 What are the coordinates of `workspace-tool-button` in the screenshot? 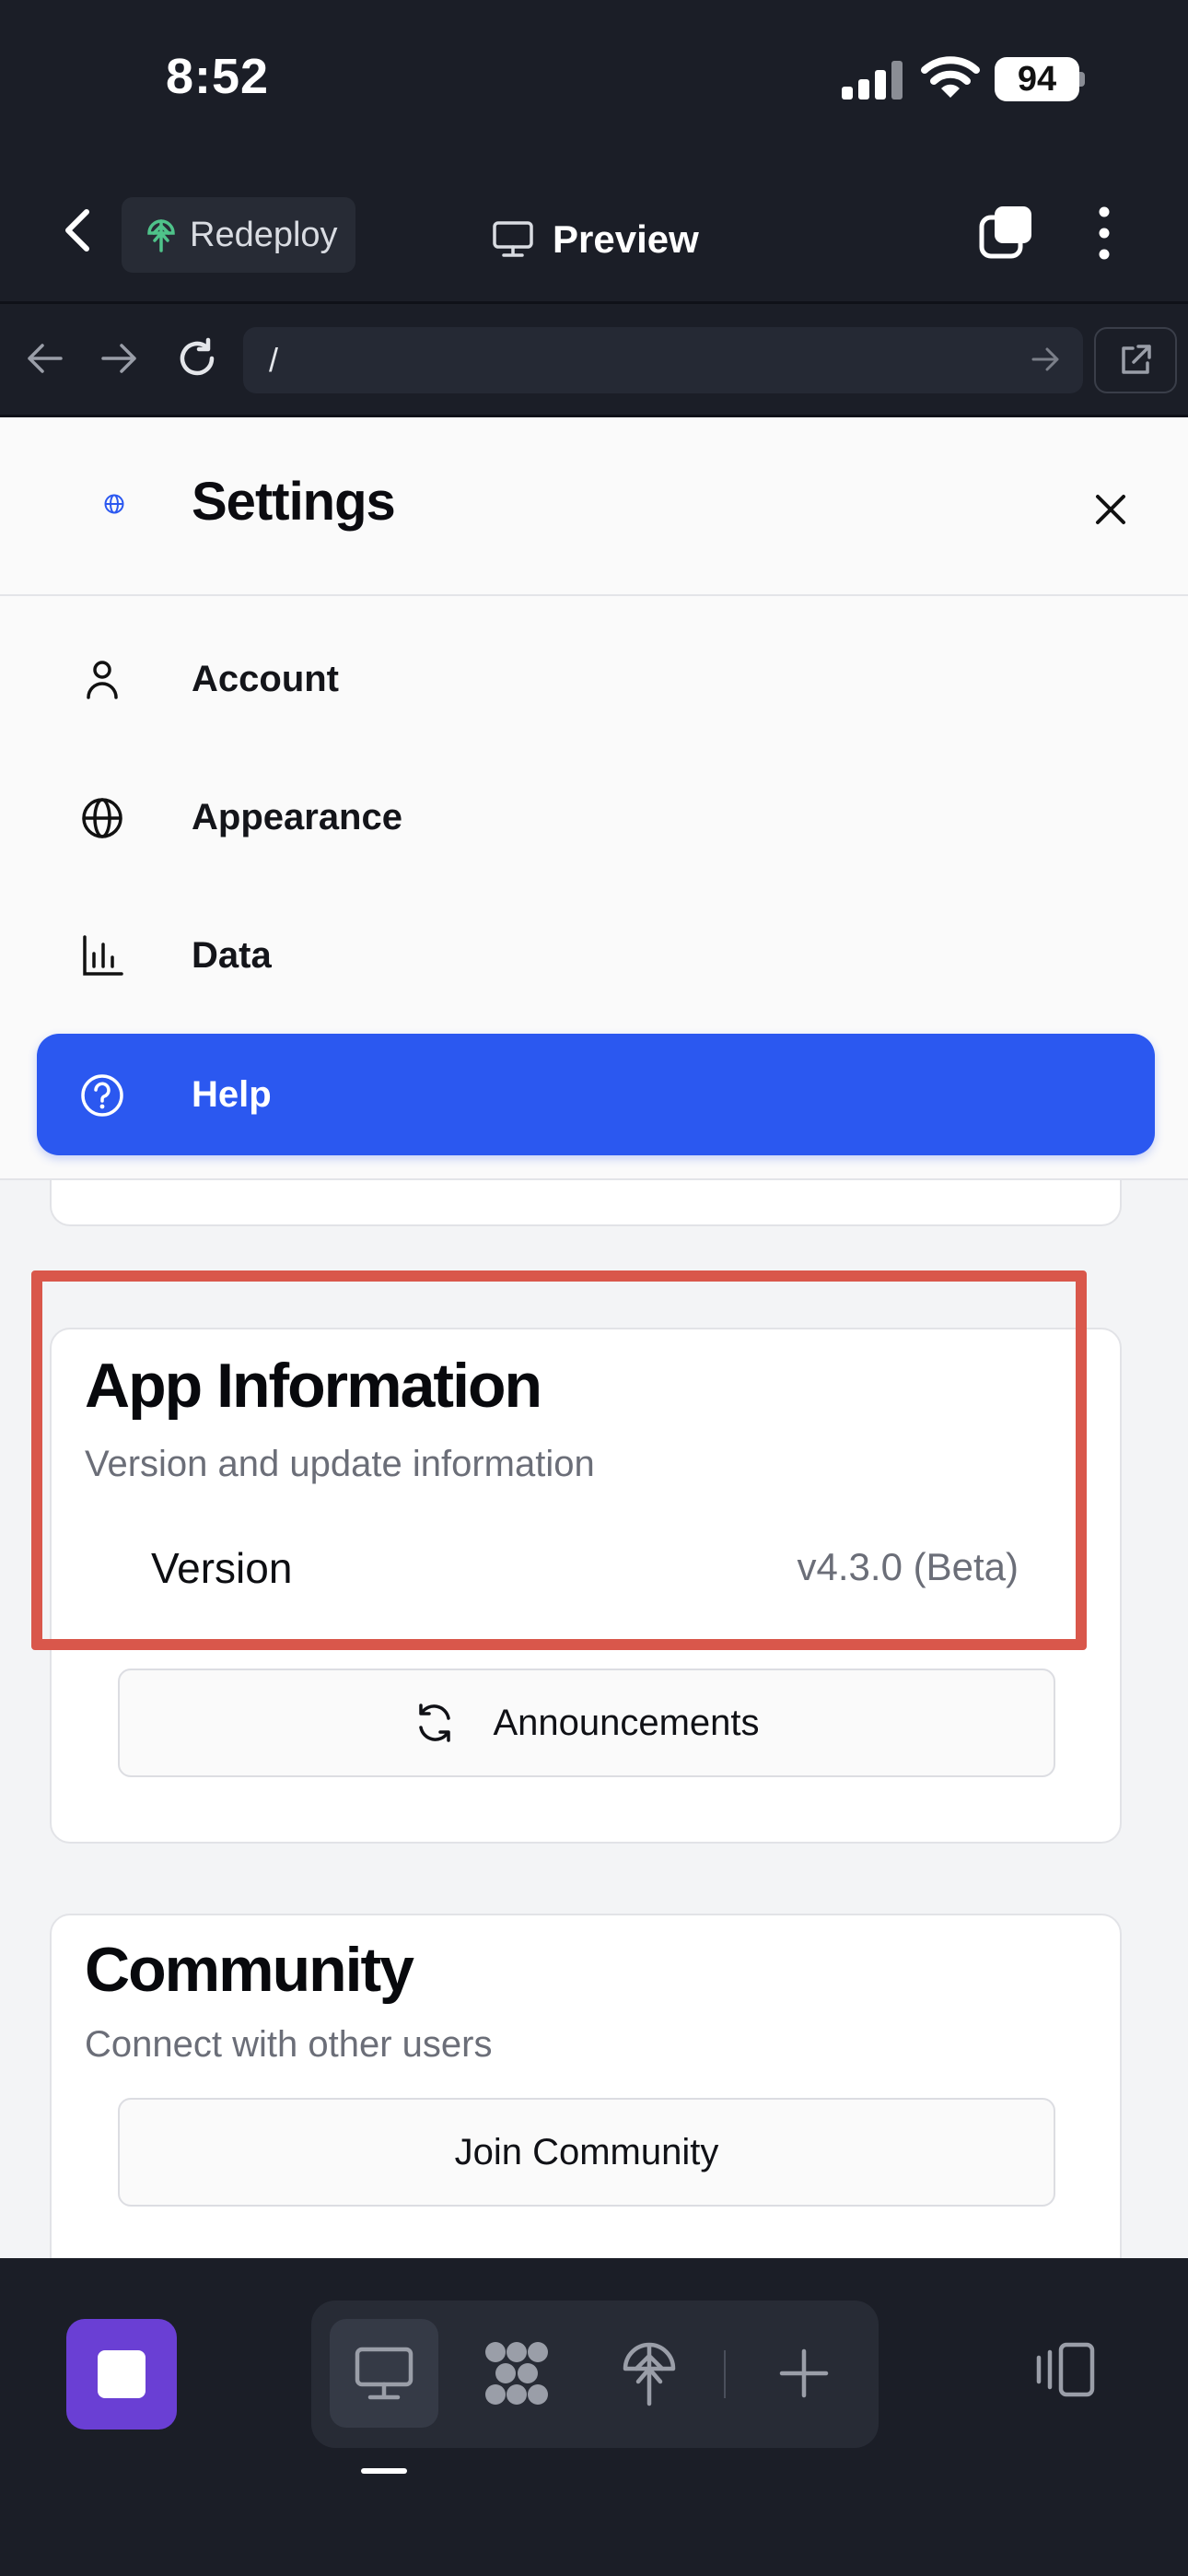 It's located at (516, 2373).